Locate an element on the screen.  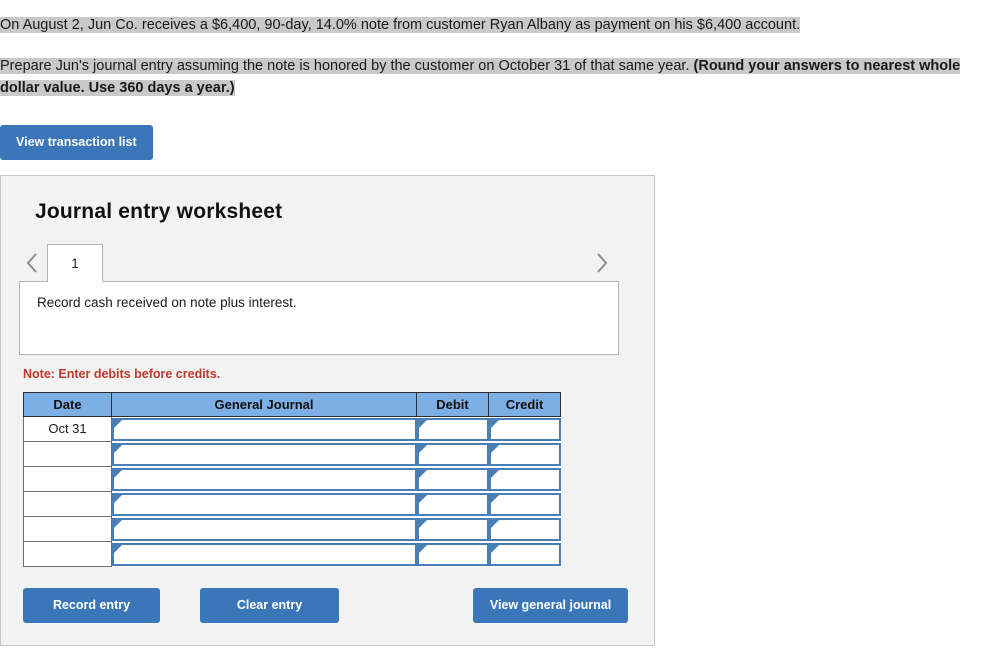
journal-table-header-row: Date General Journal Debit Credit is located at coordinates (292, 404).